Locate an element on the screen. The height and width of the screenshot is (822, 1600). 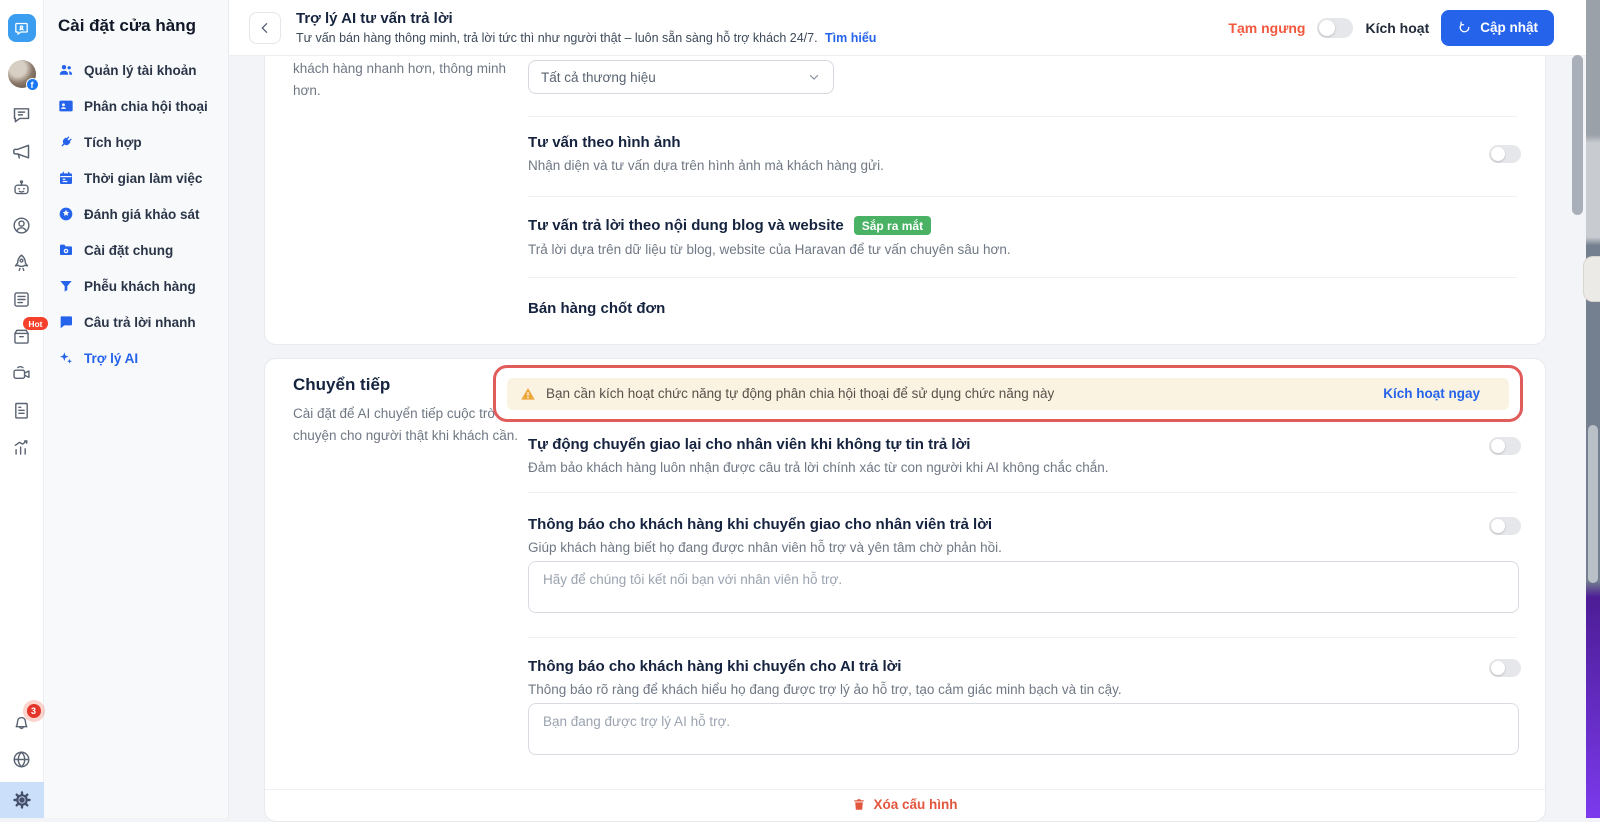
activate-now-link: Kích hoạt ngay is located at coordinates (1439, 393).